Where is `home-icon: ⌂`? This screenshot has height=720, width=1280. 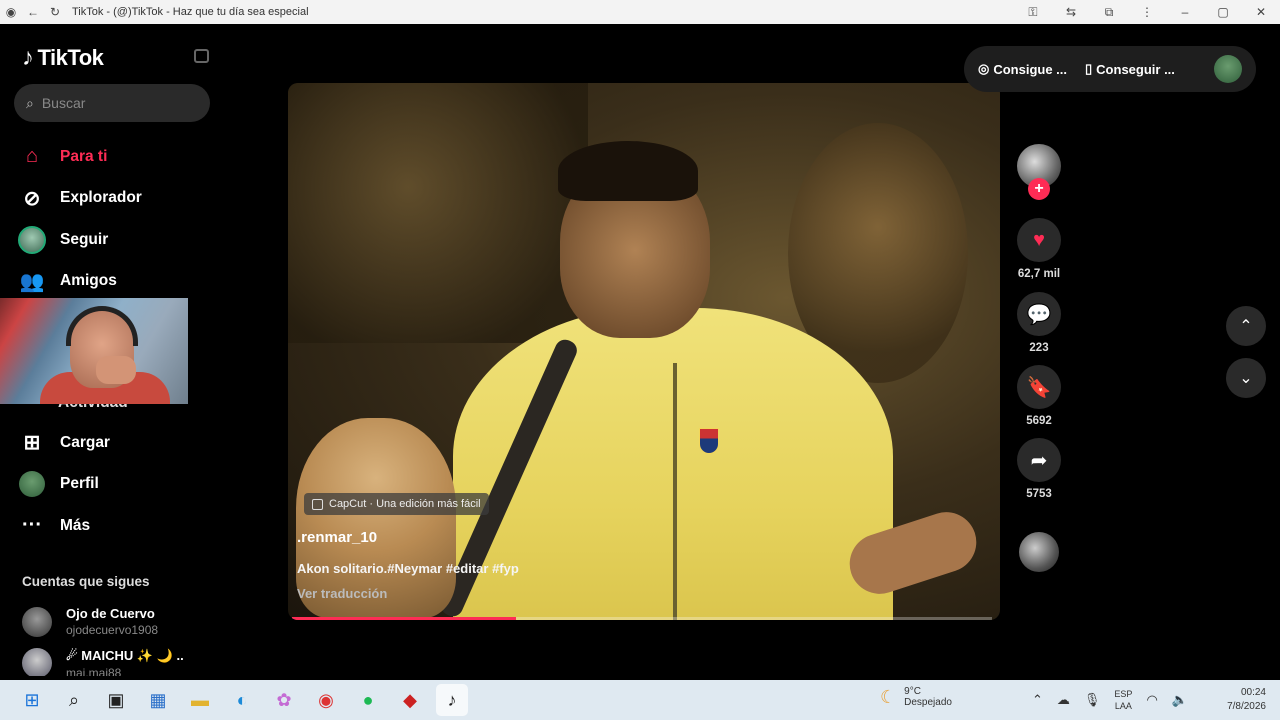 home-icon: ⌂ is located at coordinates (32, 156).